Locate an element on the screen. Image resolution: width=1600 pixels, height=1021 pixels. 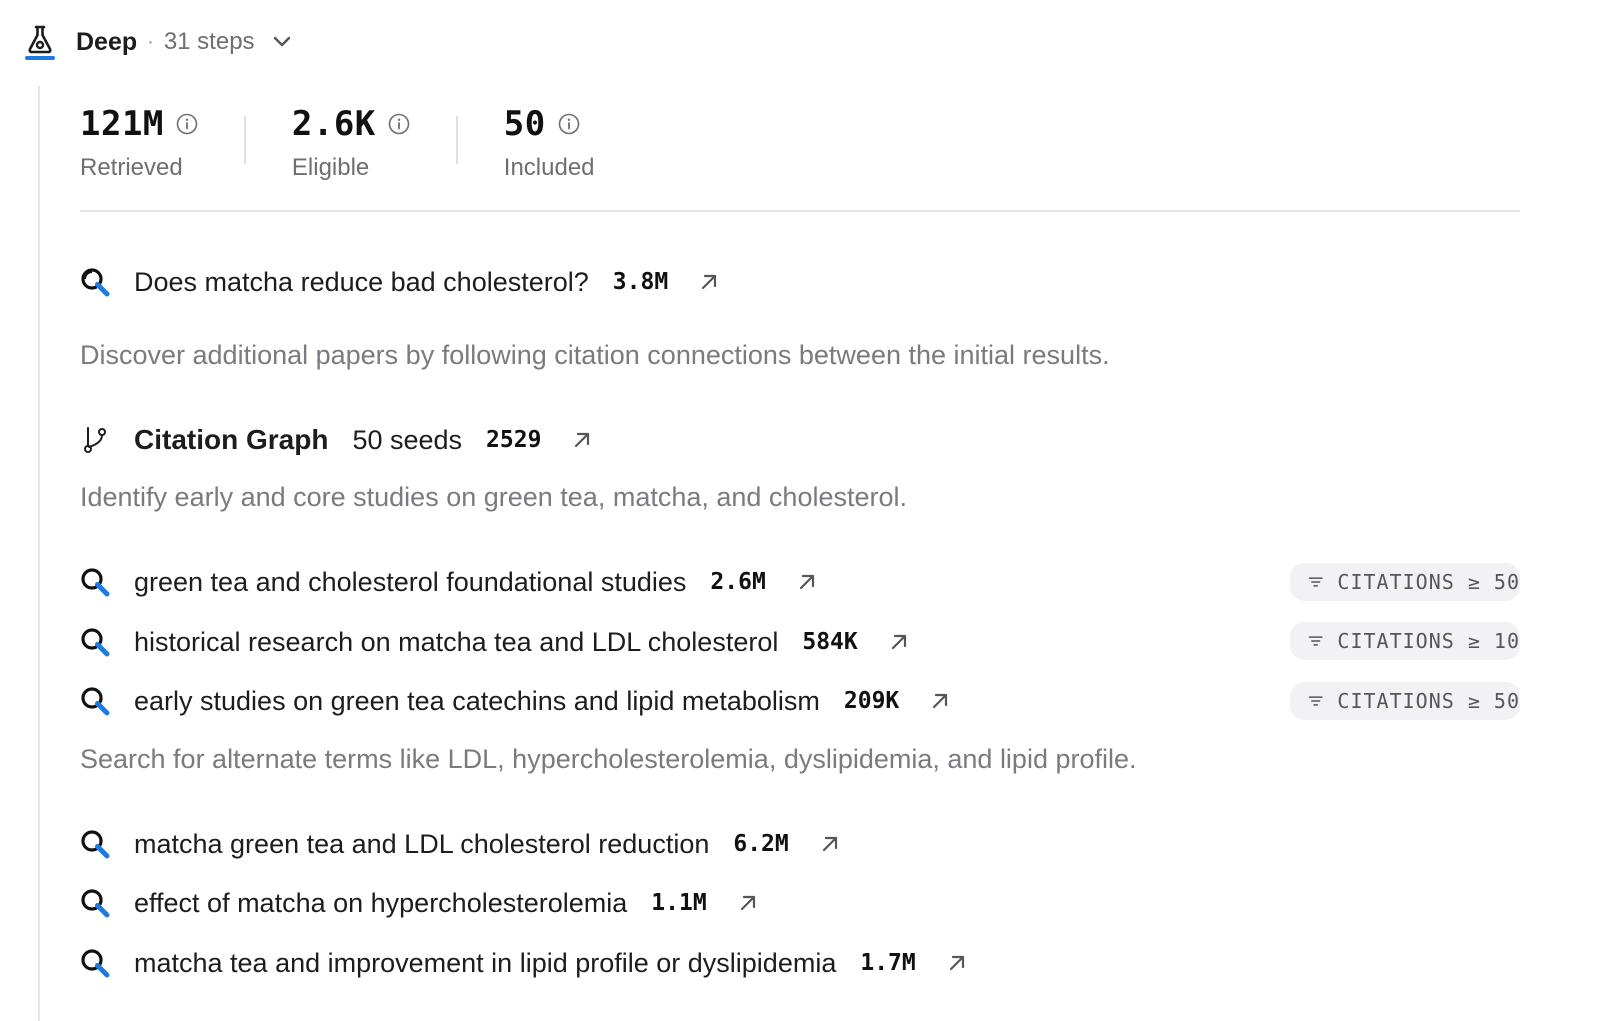
stat-label: Eligible is located at coordinates (330, 167).